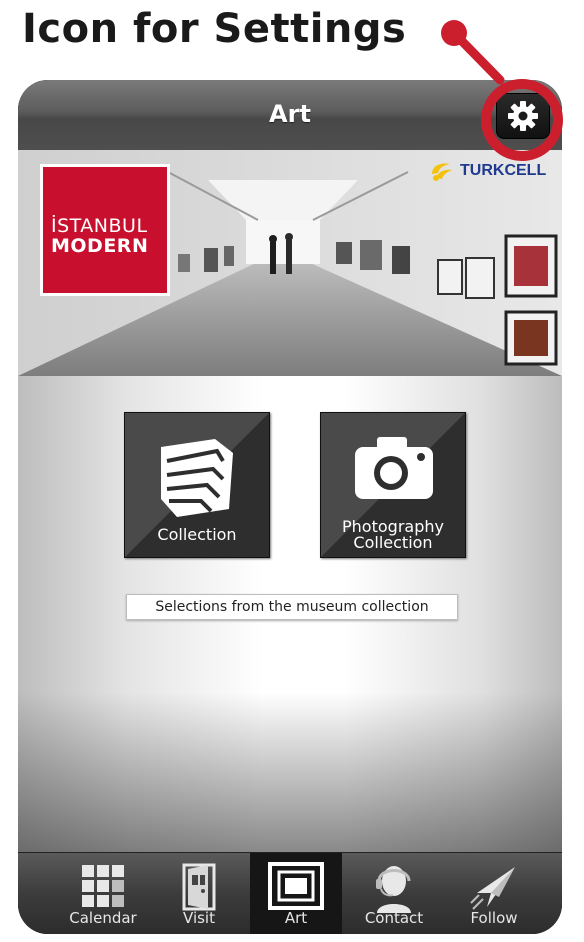  What do you see at coordinates (492, 888) in the screenshot?
I see `paper-plane-icon` at bounding box center [492, 888].